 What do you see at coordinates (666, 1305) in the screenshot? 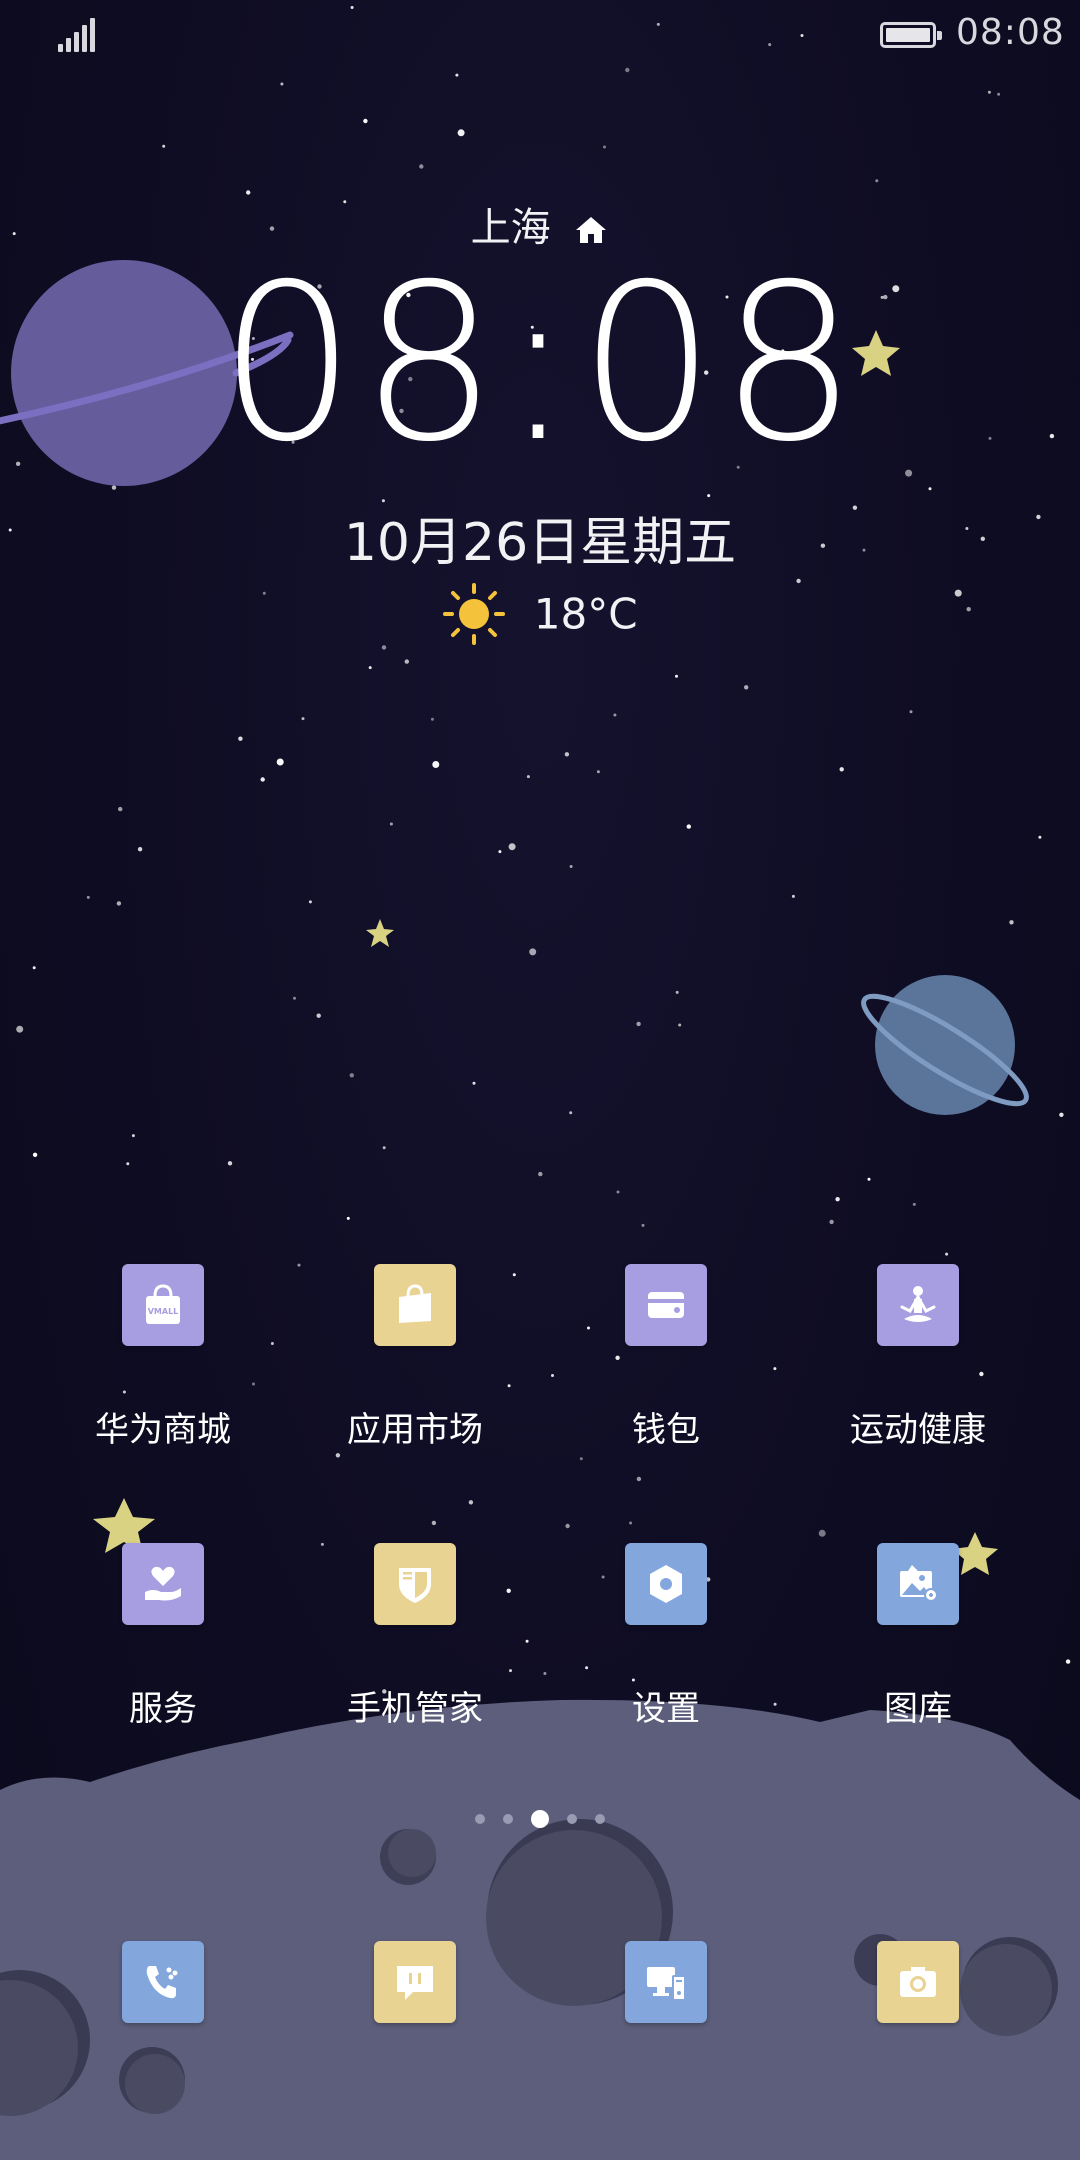
I see `wallet-icon` at bounding box center [666, 1305].